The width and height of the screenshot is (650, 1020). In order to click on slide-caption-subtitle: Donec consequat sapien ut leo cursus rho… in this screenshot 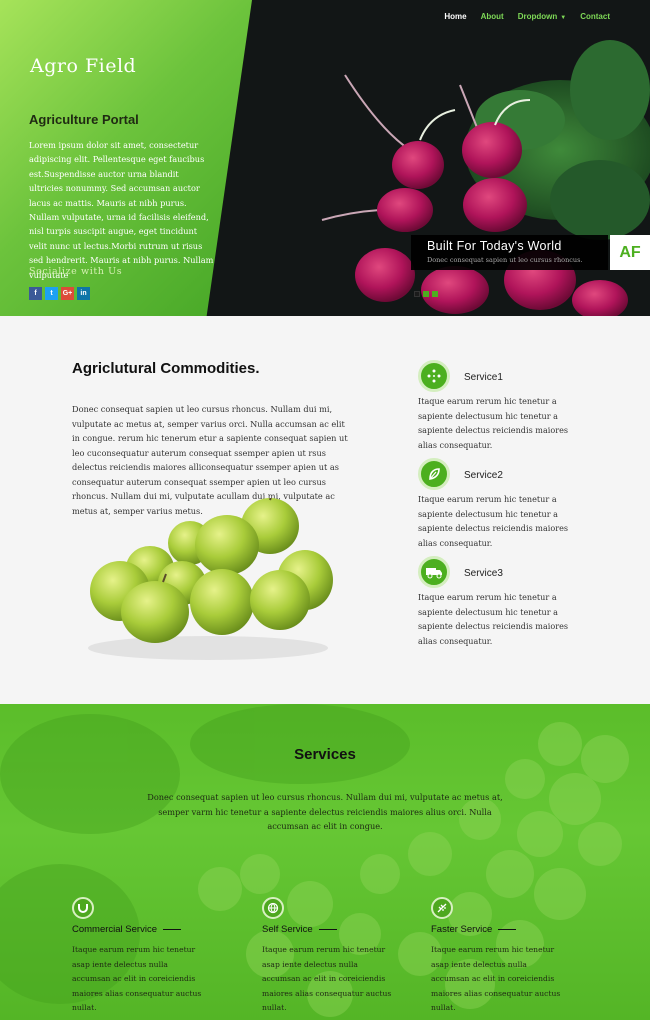, I will do `click(505, 260)`.